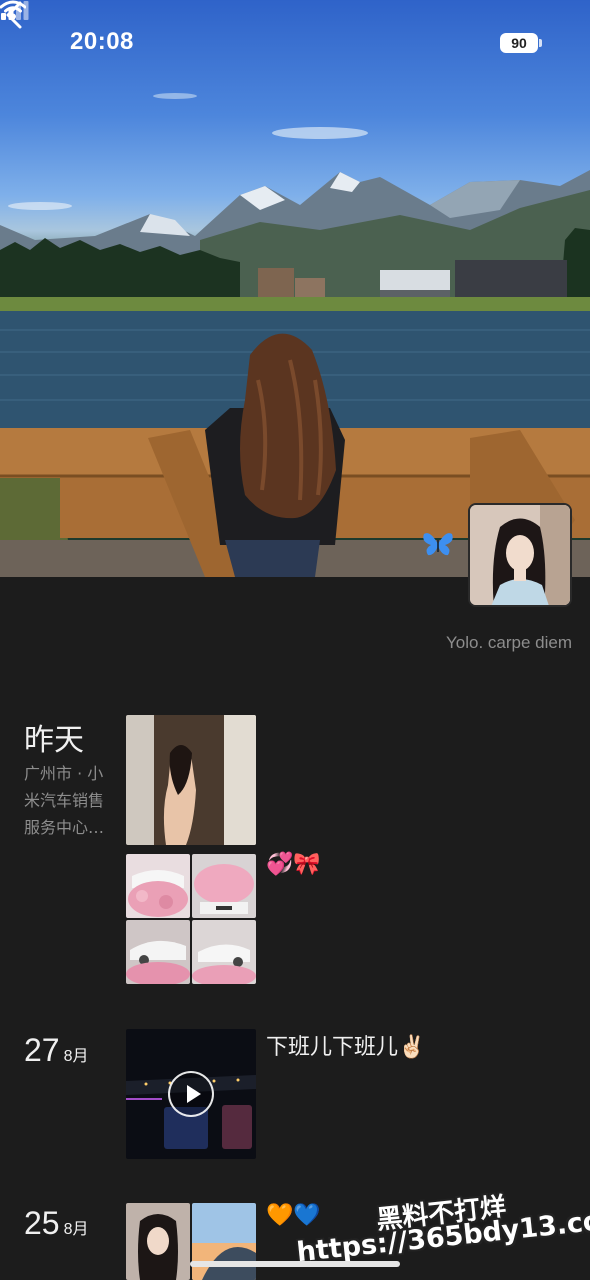 The image size is (590, 1280). Describe the element at coordinates (438, 544) in the screenshot. I see `butterfly-icon` at that location.